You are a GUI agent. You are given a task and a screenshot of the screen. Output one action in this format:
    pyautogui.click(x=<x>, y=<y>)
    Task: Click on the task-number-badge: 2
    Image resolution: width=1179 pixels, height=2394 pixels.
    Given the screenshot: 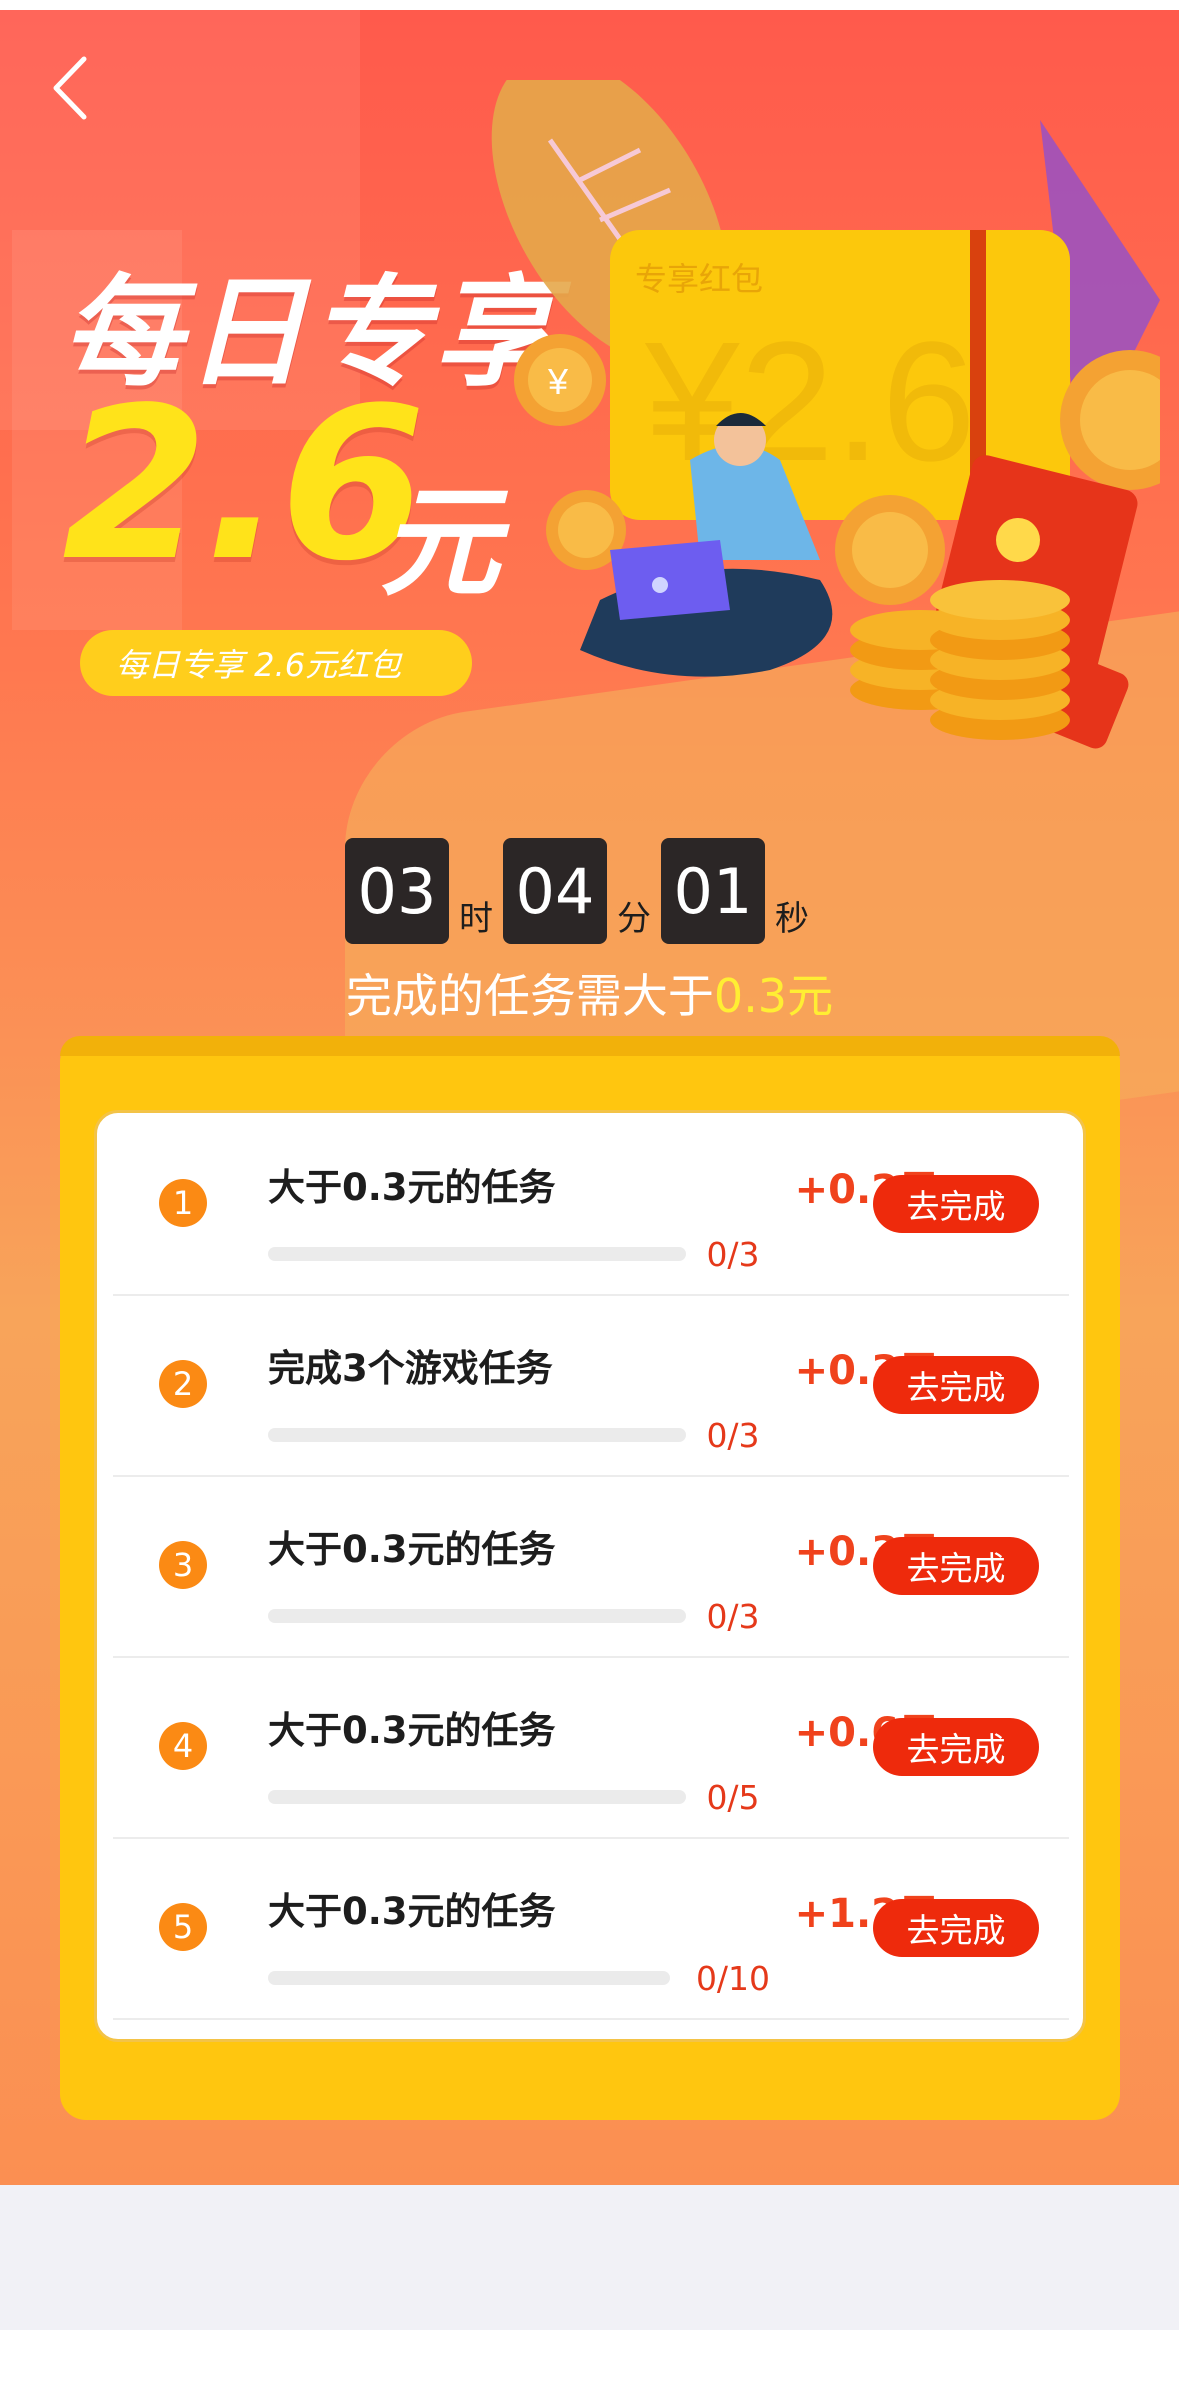 What is the action you would take?
    pyautogui.click(x=183, y=1384)
    